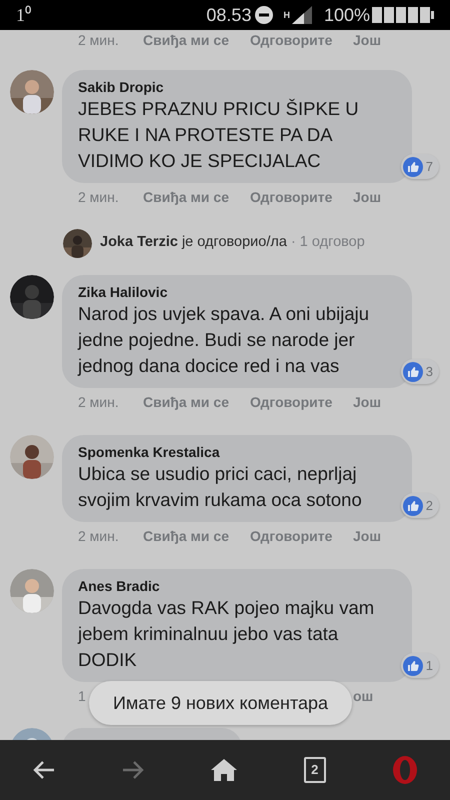  What do you see at coordinates (23, 15) in the screenshot?
I see `notification-text: 1⁰` at bounding box center [23, 15].